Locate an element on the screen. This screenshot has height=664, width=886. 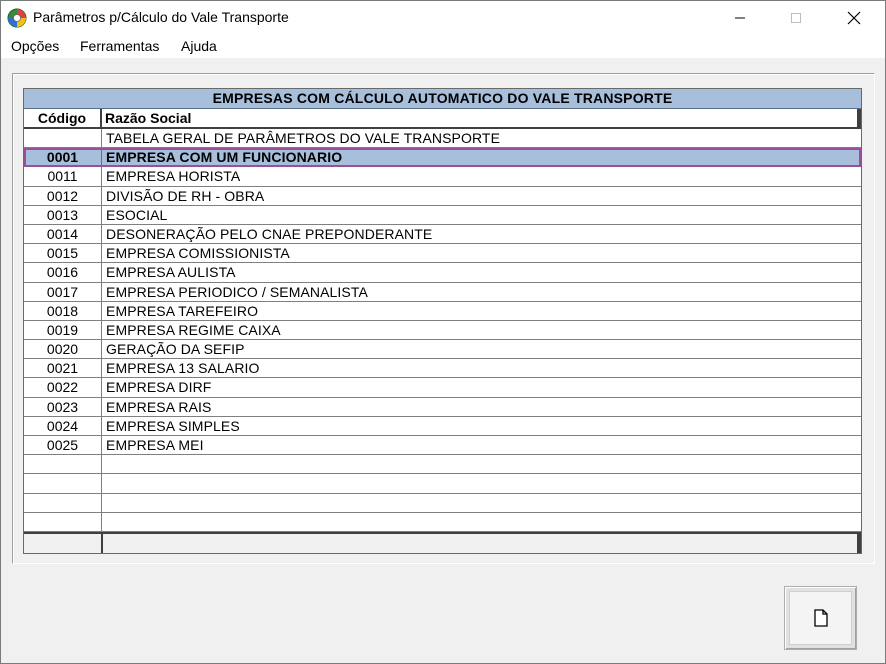
menu-ferramentas: Ferramentas is located at coordinates (119, 46).